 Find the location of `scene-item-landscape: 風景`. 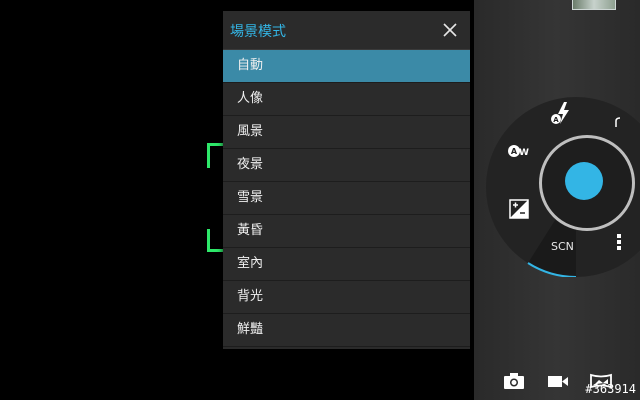

scene-item-landscape: 風景 is located at coordinates (346, 132).